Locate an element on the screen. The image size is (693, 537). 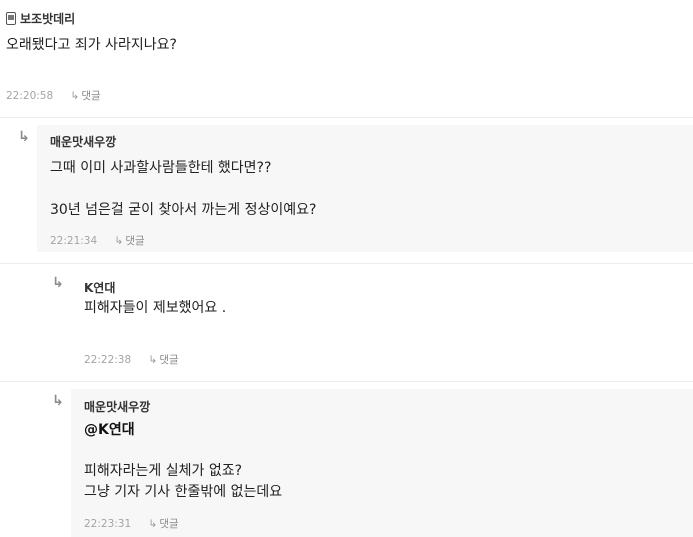
comment-body: 피해자라는게 실체가 없죠? 그냥 기자 기사 한줄밖에 없는데요 is located at coordinates (183, 481).